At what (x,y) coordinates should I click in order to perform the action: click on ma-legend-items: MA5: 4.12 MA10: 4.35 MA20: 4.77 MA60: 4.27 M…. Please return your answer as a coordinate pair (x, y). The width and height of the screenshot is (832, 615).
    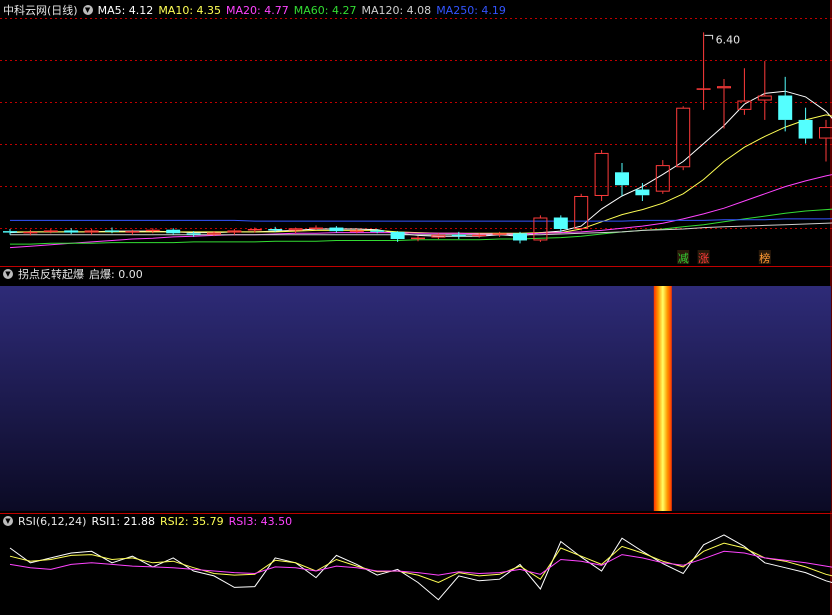
    Looking at the image, I should click on (304, 10).